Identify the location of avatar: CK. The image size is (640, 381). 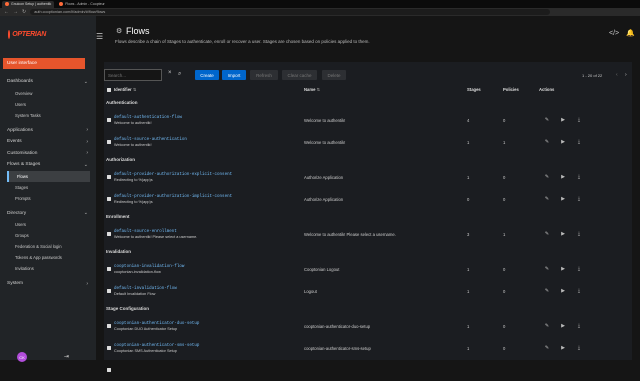
(22, 357).